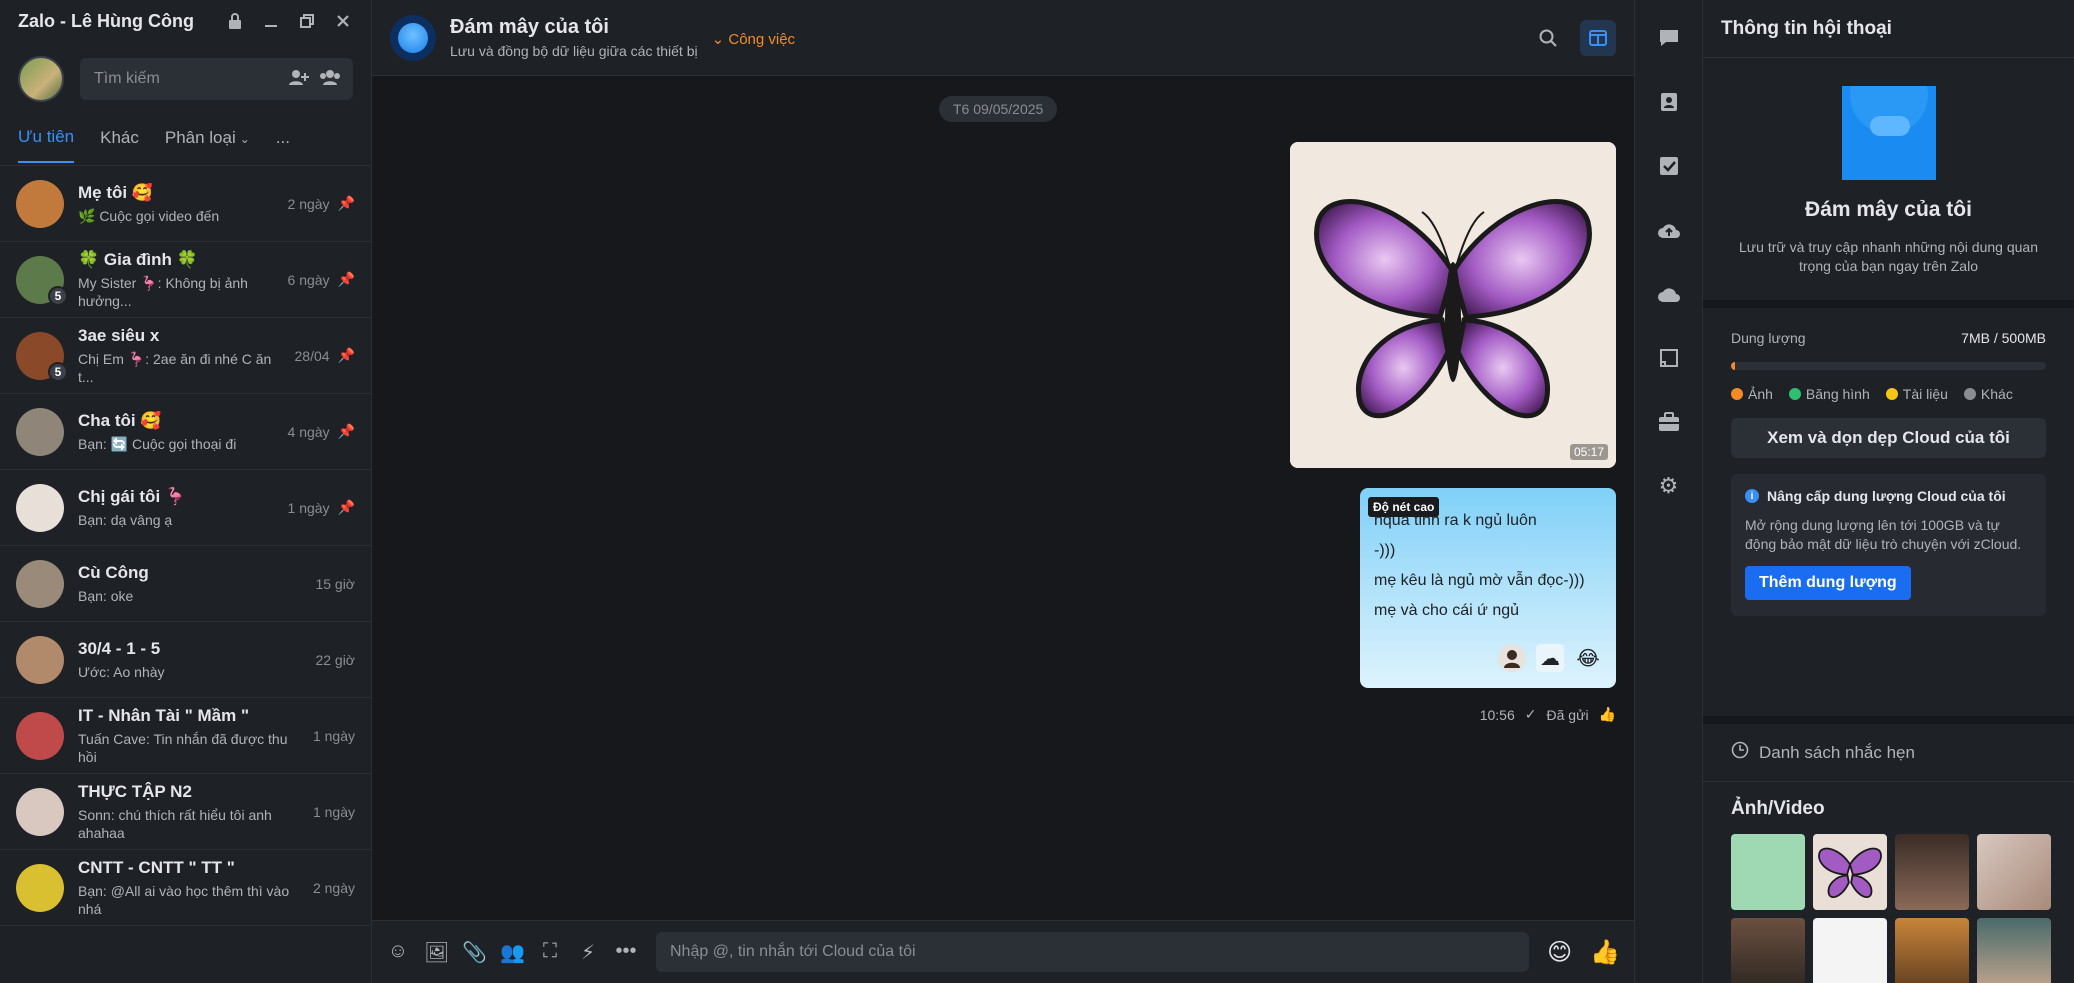  I want to click on cloud-logo, so click(1888, 133).